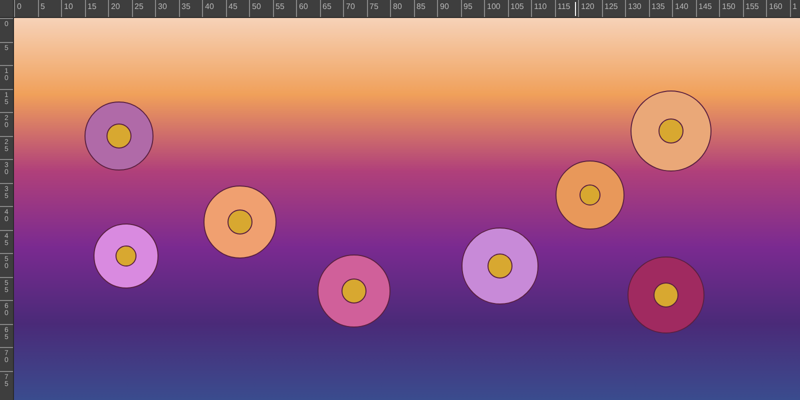  What do you see at coordinates (115, 7) in the screenshot?
I see `ruler-label: 20` at bounding box center [115, 7].